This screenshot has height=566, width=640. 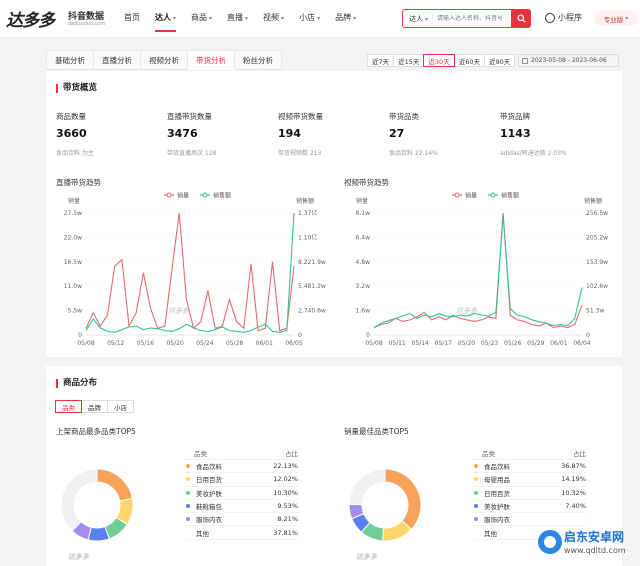 I want to click on overview-stat: 带货品类 27 食品饮料 22.14%, so click(x=444, y=134).